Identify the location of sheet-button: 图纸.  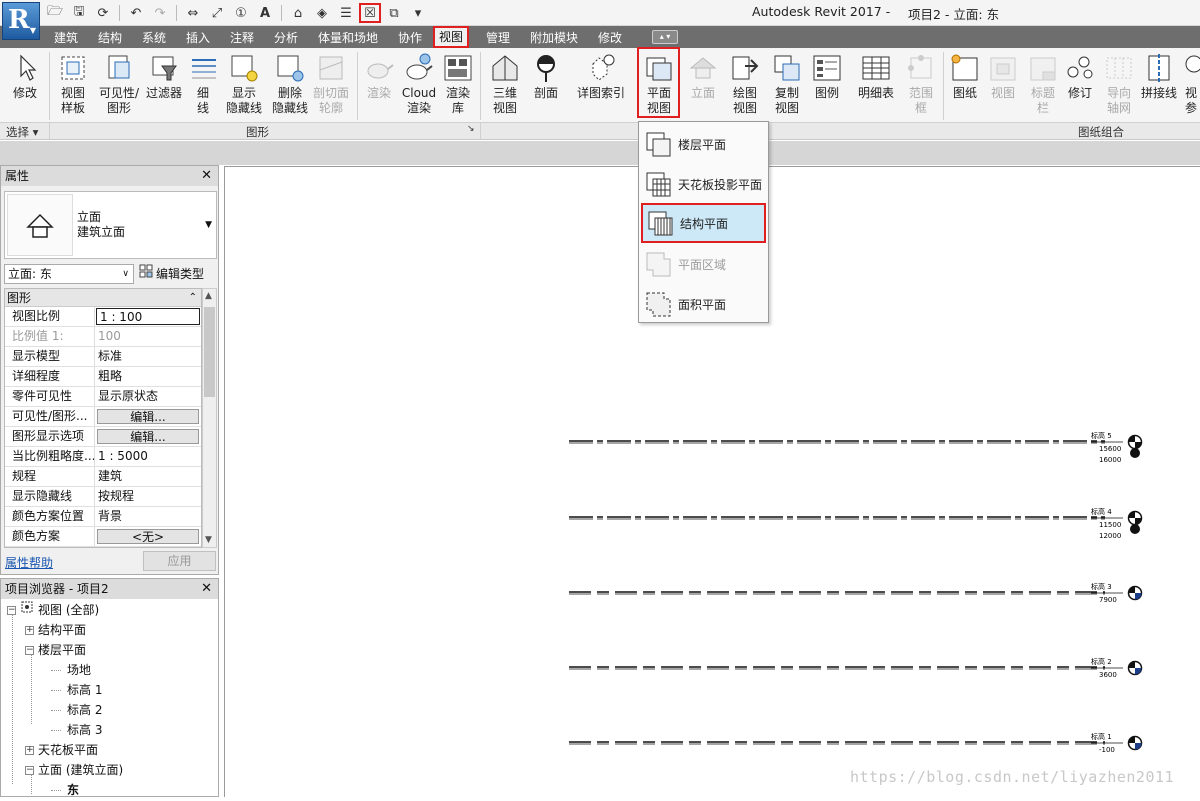
(965, 76).